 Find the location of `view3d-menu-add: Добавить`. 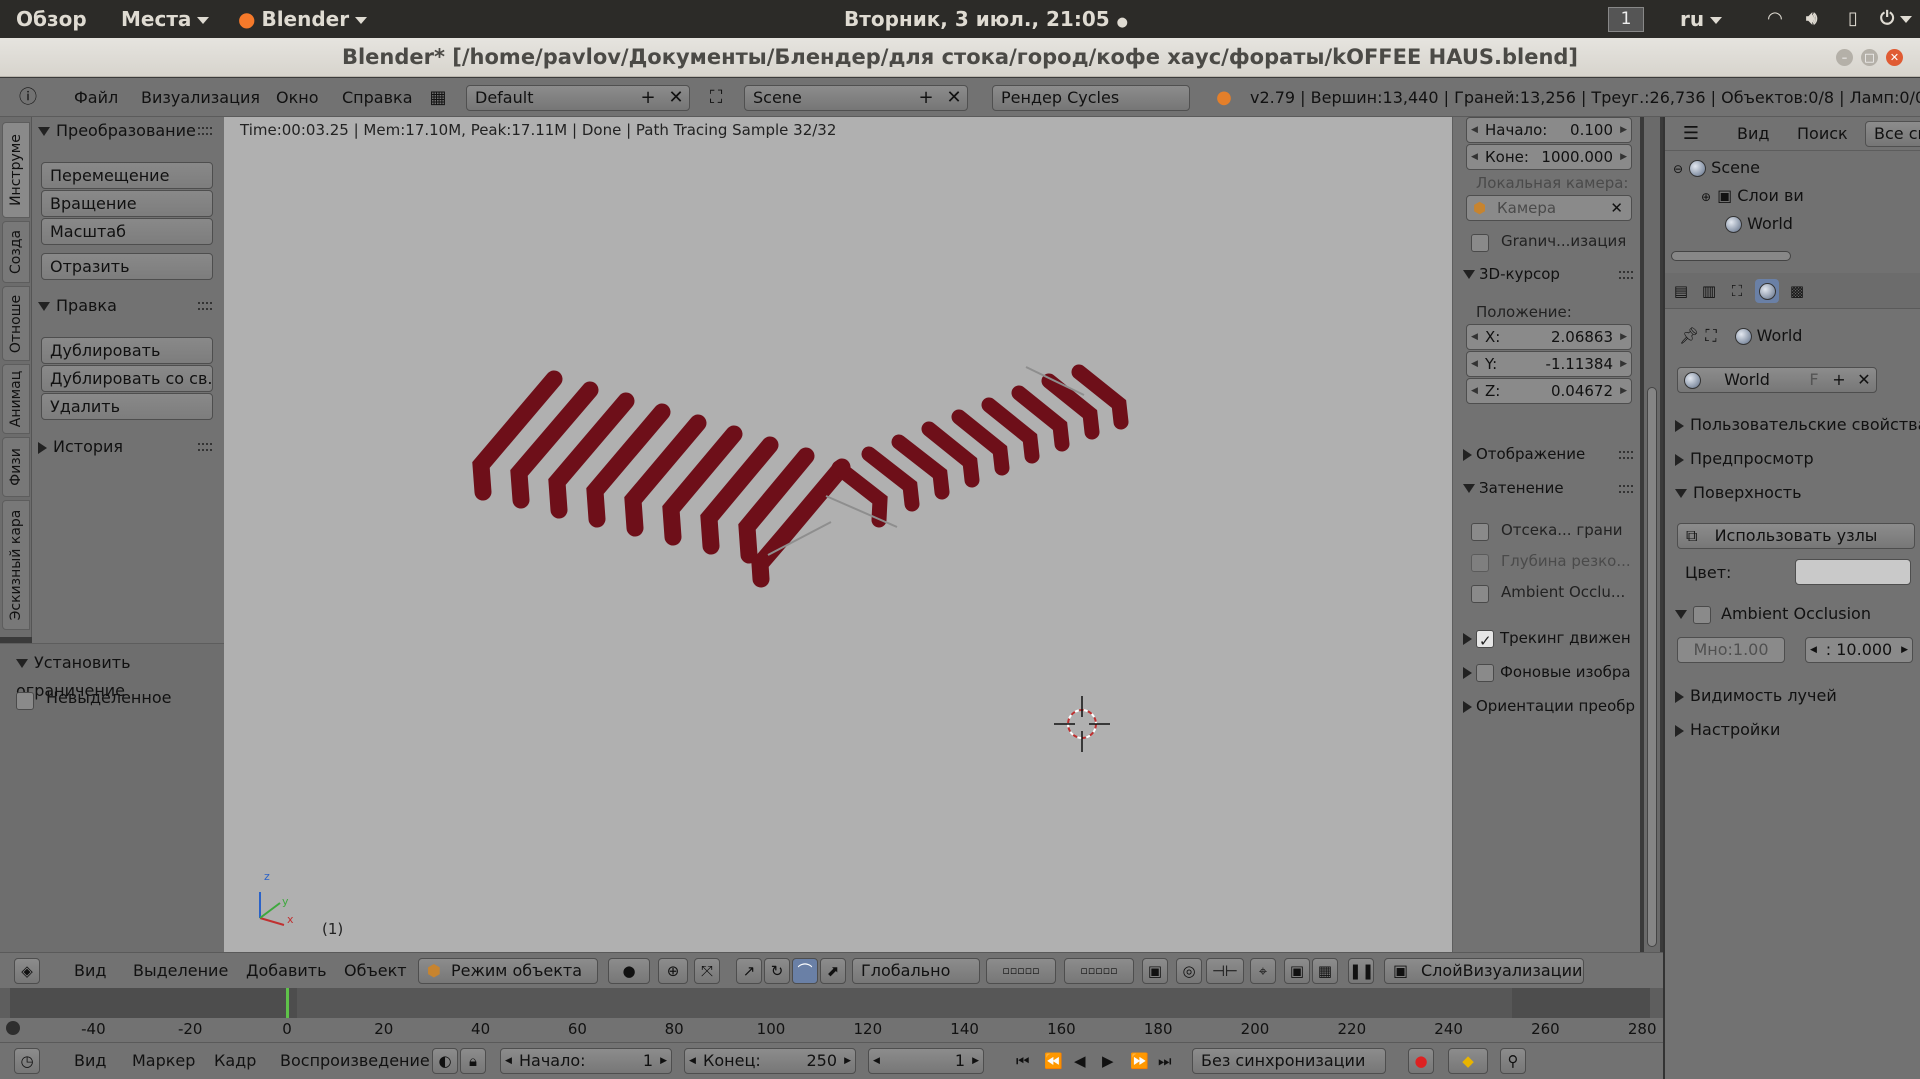

view3d-menu-add: Добавить is located at coordinates (286, 971).